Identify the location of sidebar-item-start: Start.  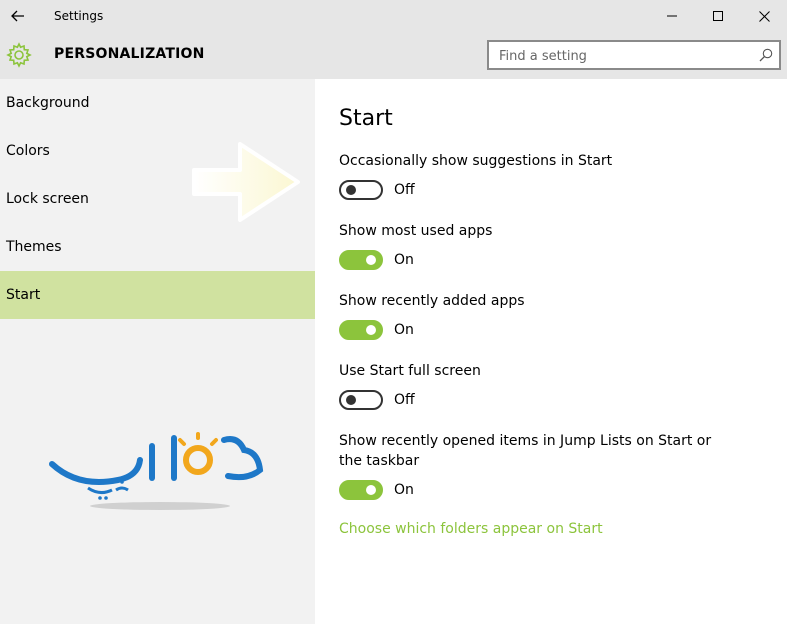
(157, 295).